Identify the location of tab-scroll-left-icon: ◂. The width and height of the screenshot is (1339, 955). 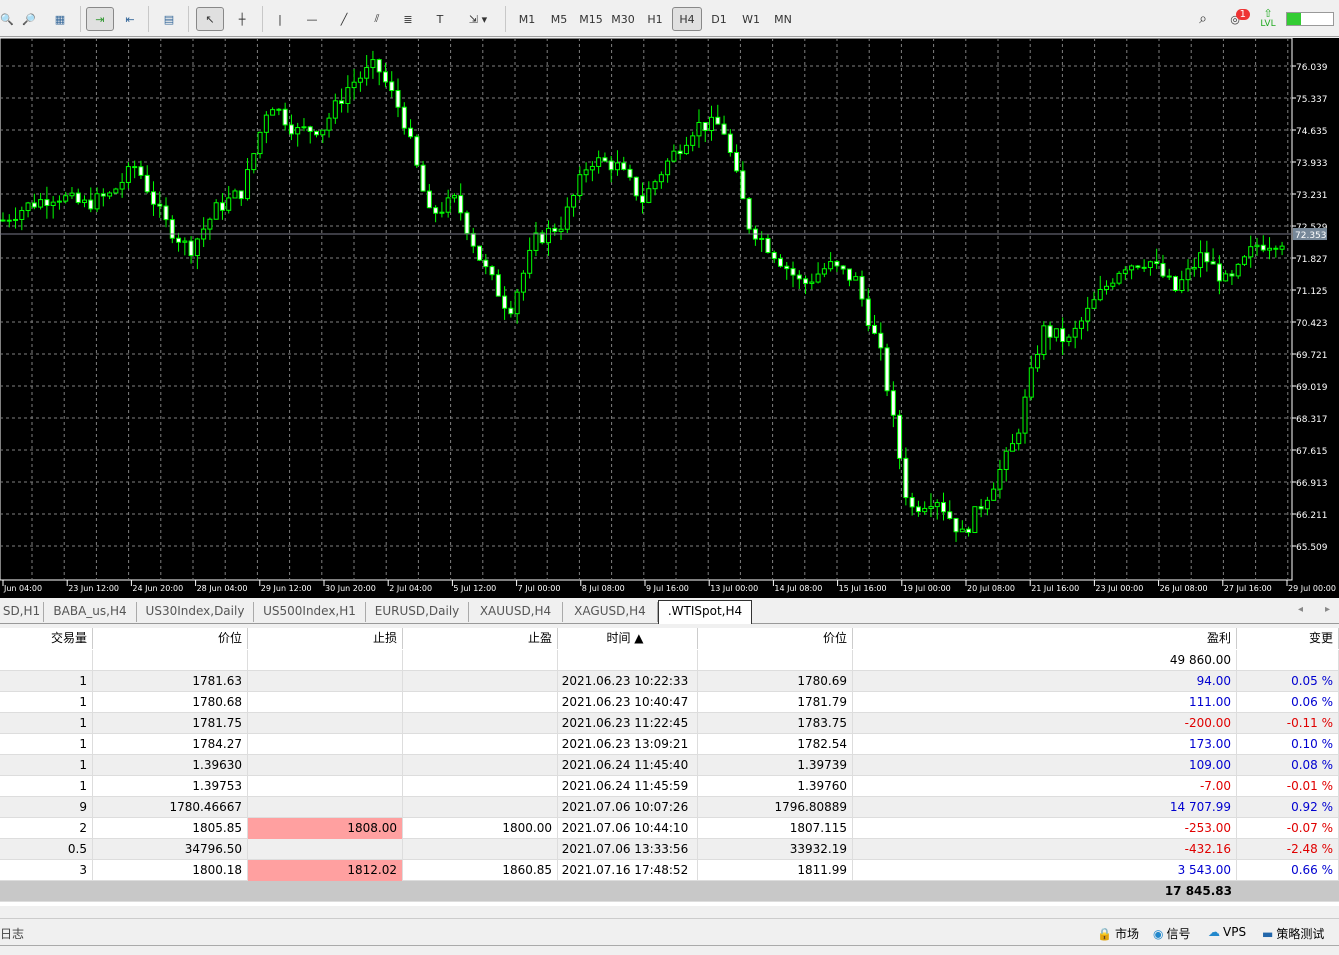
(1300, 609).